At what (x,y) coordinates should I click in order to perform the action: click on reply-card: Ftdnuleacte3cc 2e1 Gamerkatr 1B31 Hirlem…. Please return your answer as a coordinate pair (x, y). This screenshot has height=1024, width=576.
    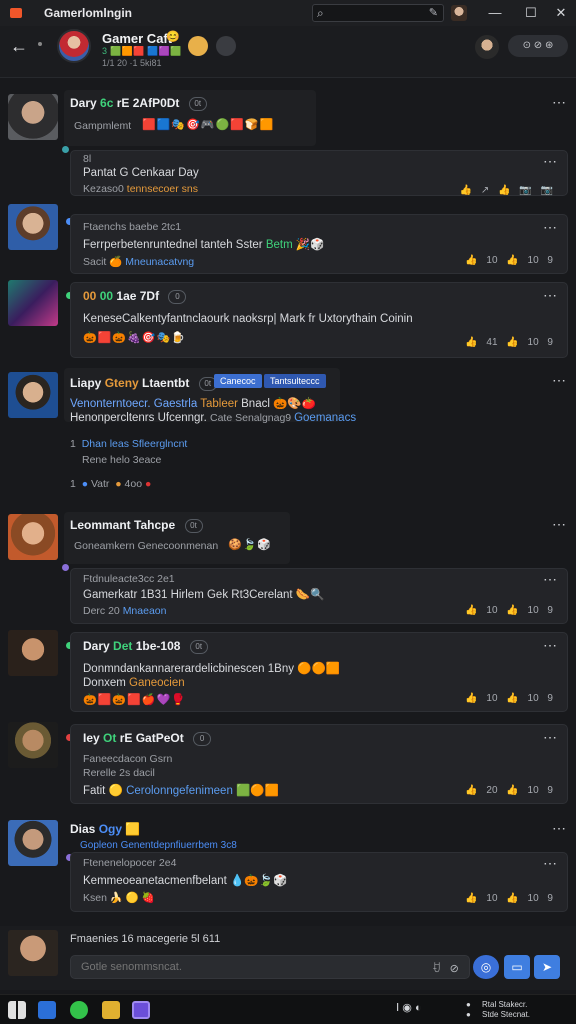
    Looking at the image, I should click on (319, 596).